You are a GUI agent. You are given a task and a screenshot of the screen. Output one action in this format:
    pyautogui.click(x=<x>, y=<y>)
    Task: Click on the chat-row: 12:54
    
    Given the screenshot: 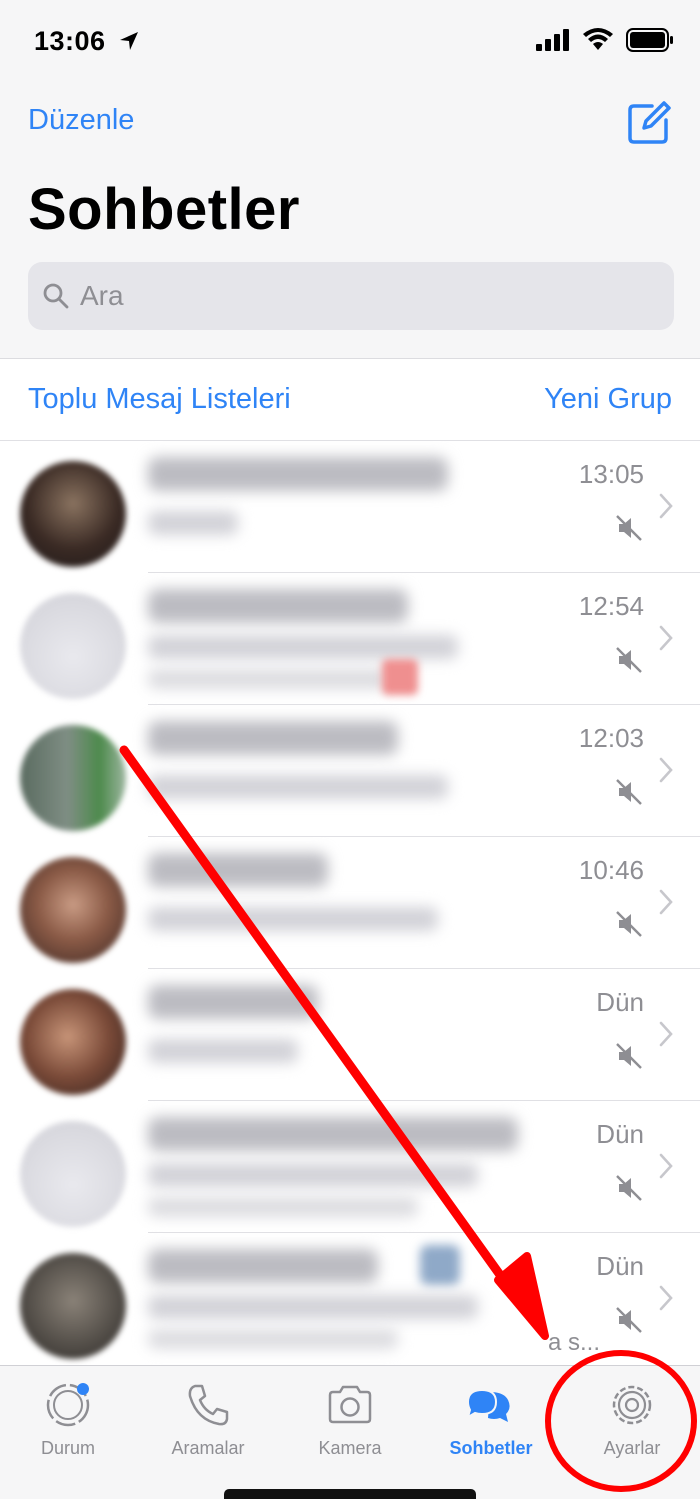 What is the action you would take?
    pyautogui.click(x=350, y=639)
    